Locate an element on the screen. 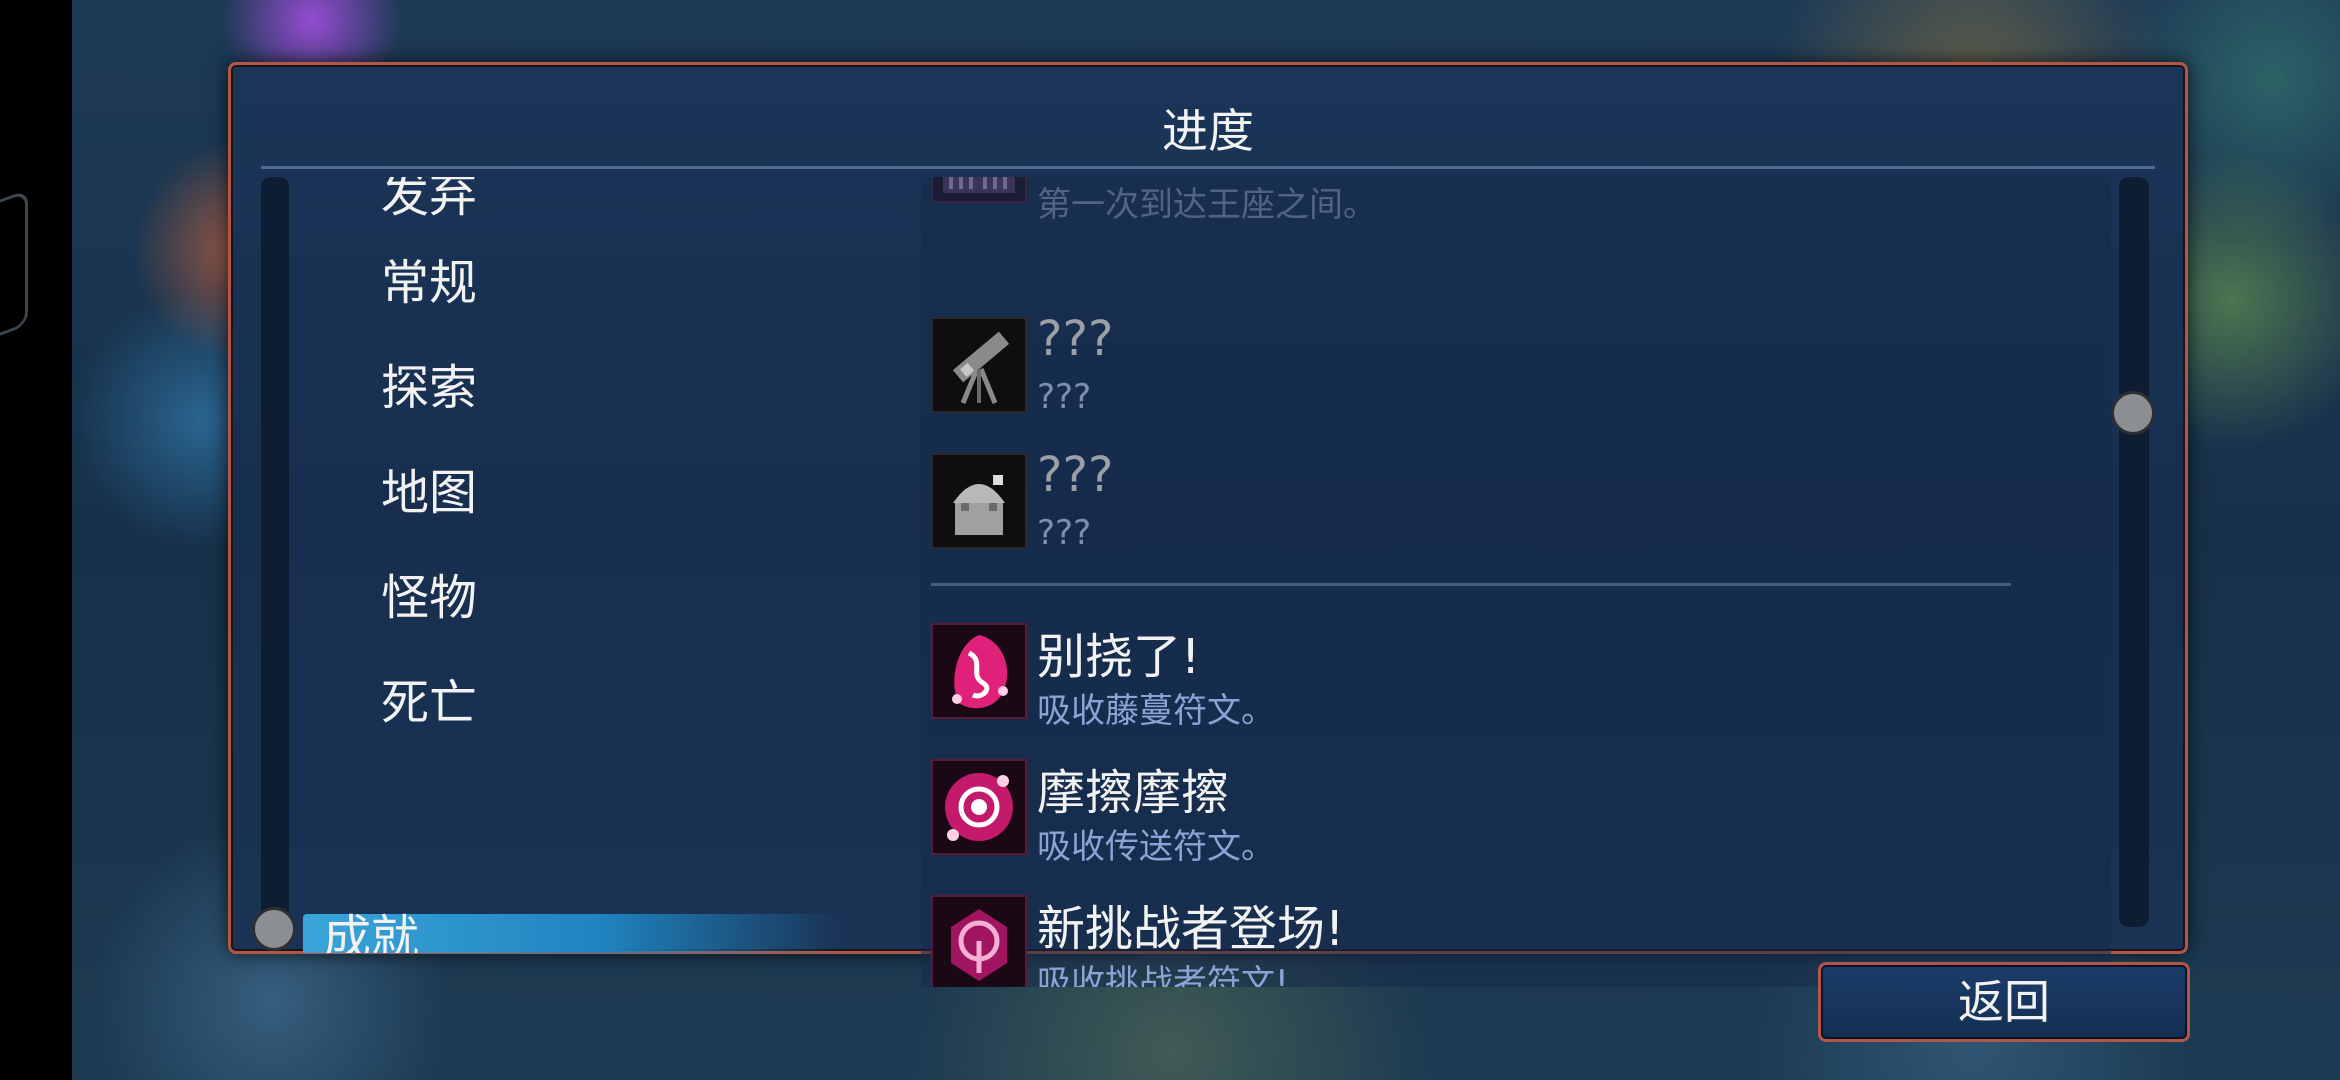  category-item-achievements: 成就 is located at coordinates (573, 933).